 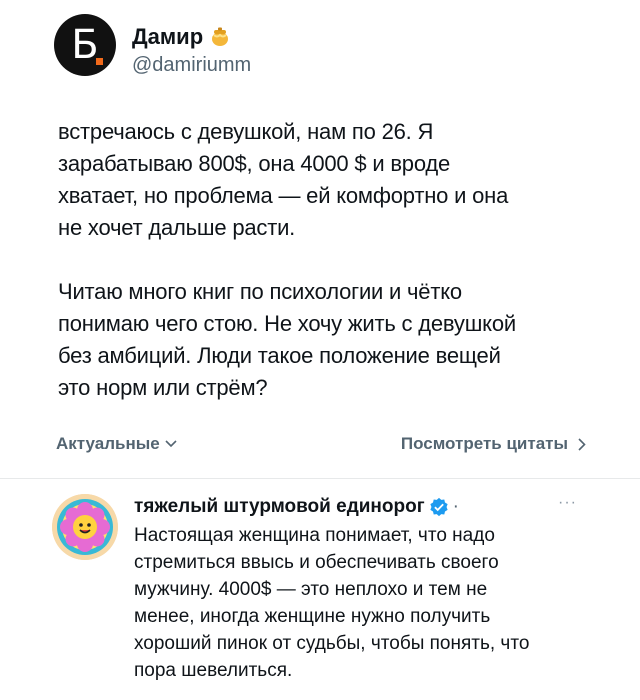 I want to click on author-display-name: Дамир, so click(x=167, y=37).